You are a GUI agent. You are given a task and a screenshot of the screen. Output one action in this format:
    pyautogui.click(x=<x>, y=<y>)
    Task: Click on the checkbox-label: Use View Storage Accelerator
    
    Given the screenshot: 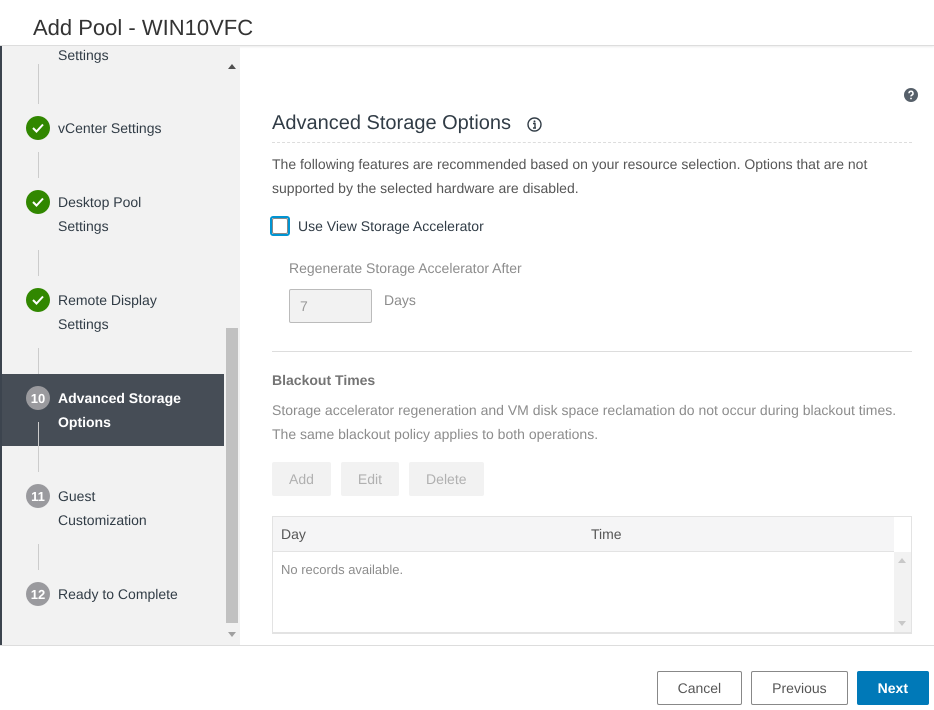 What is the action you would take?
    pyautogui.click(x=391, y=226)
    